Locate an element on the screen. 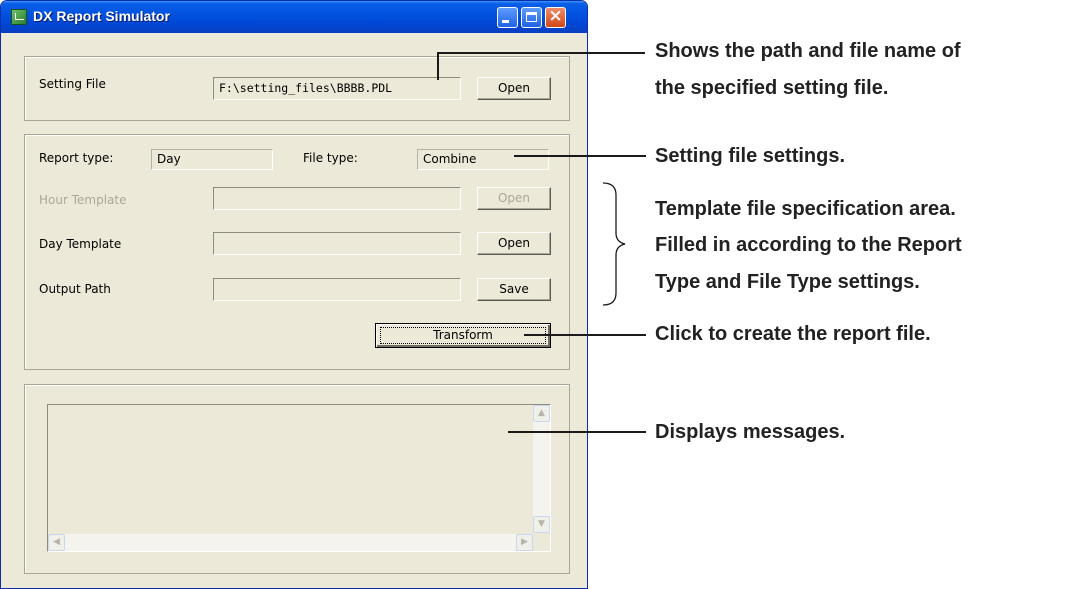 The height and width of the screenshot is (589, 1072). setting-file-path-field: F:\setting_files\BBBB.PDL is located at coordinates (337, 88).